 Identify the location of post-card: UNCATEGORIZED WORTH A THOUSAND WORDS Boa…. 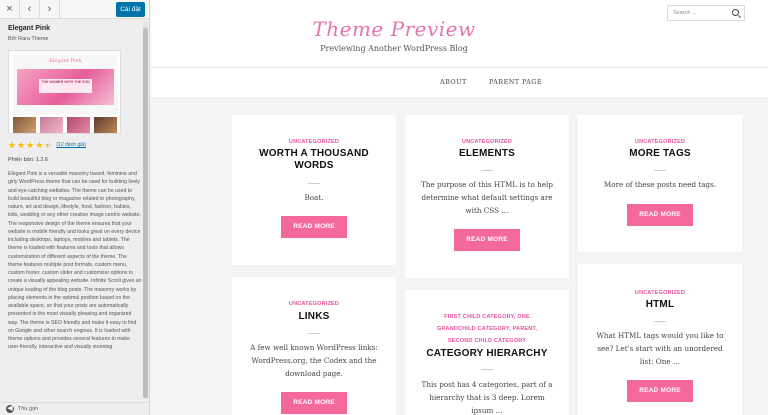
(314, 190).